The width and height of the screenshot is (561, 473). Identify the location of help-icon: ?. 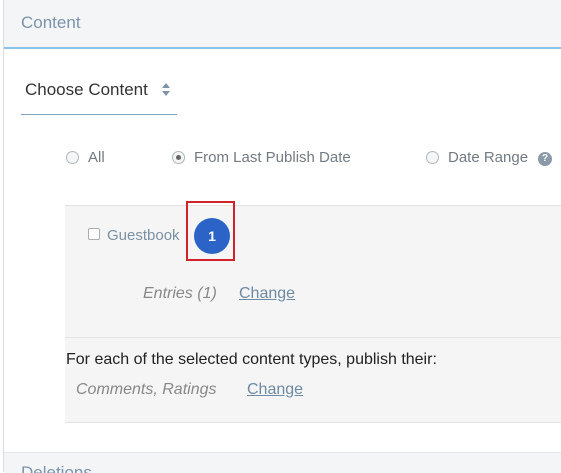
(545, 159).